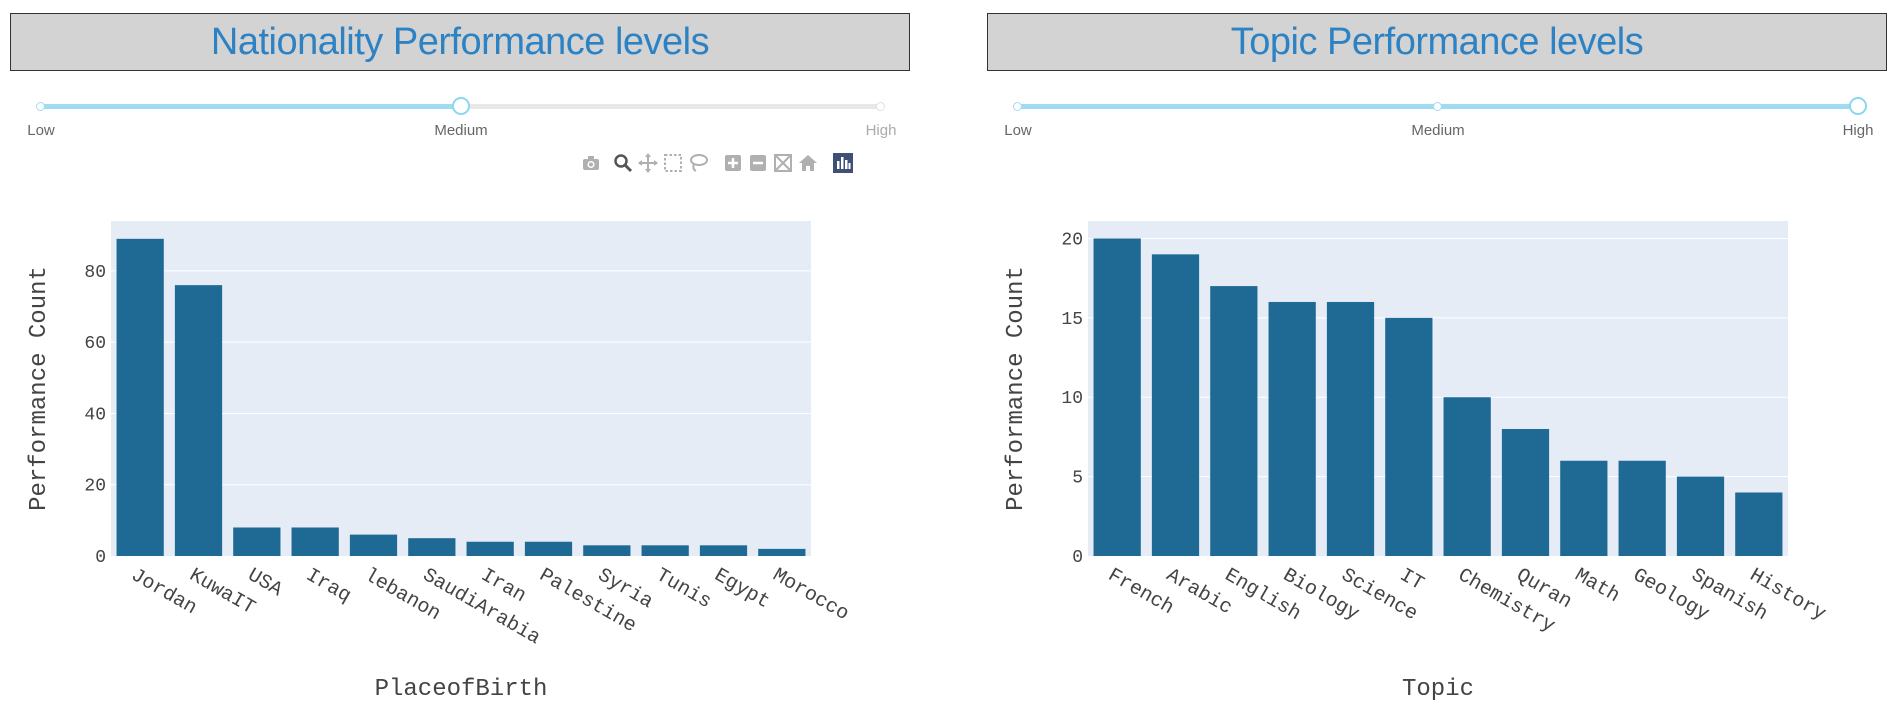 This screenshot has width=1896, height=709. What do you see at coordinates (251, 106) in the screenshot?
I see `slider-track` at bounding box center [251, 106].